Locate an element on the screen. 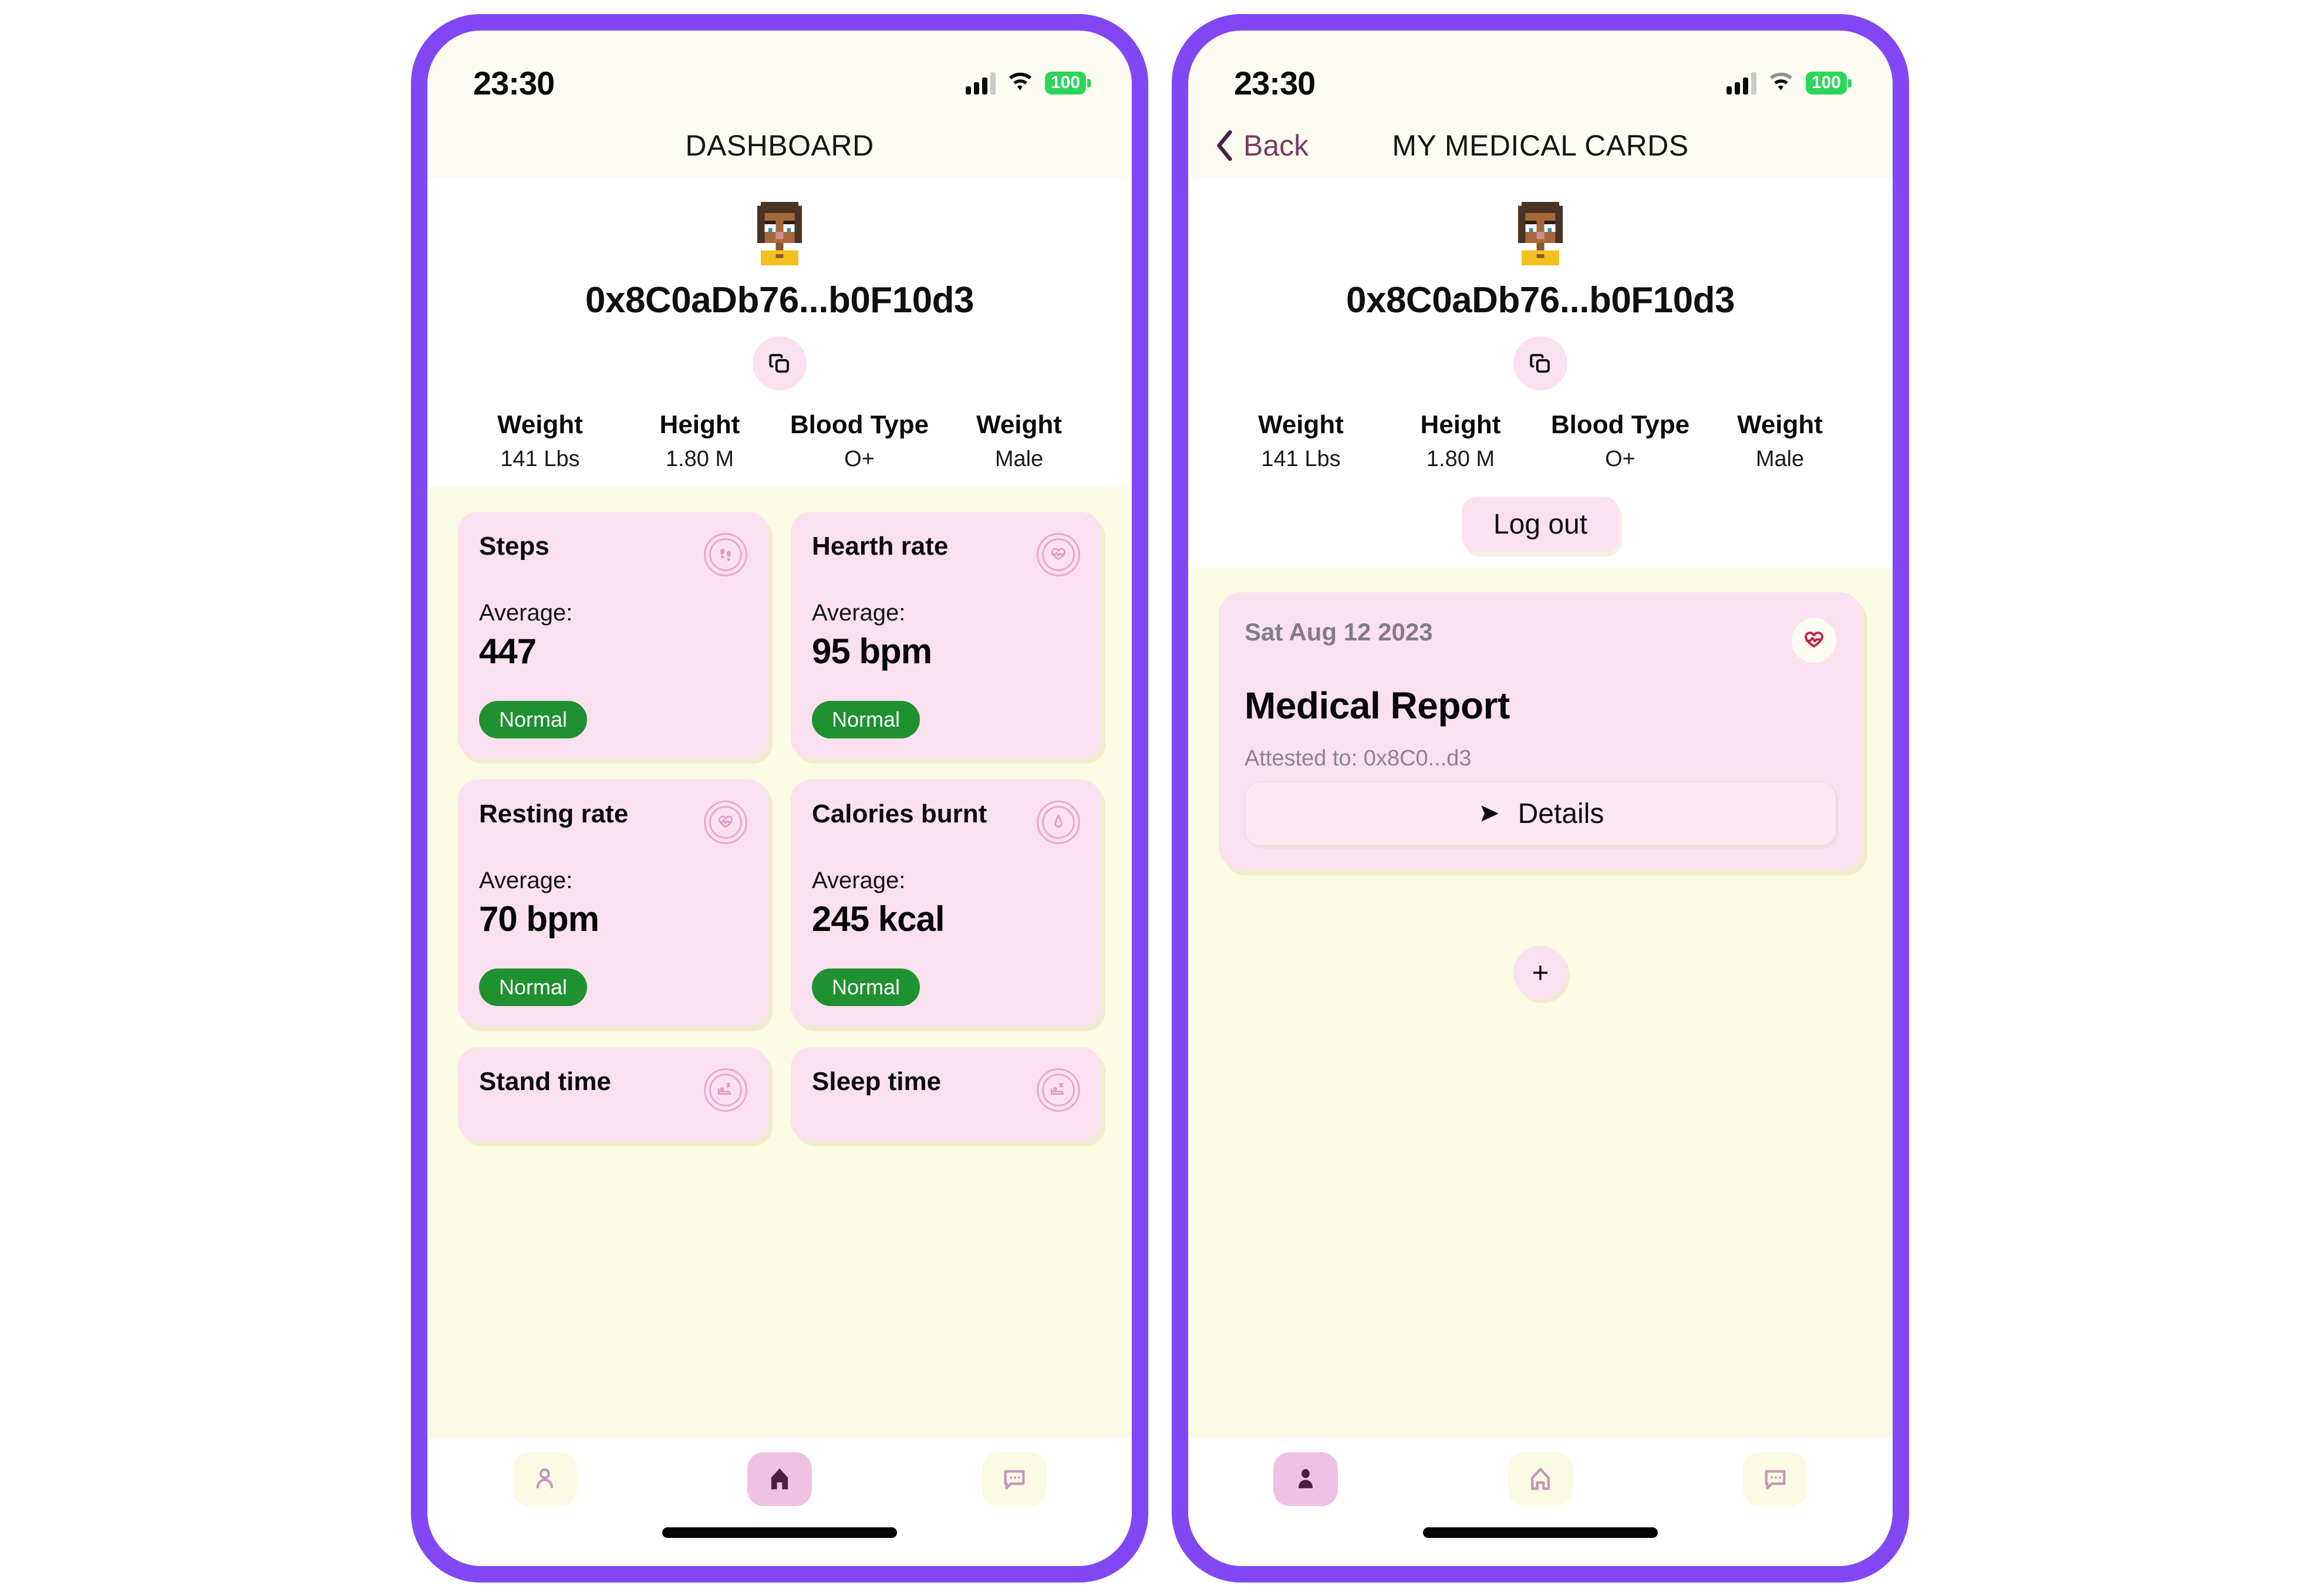  logout-button: Log out is located at coordinates (1540, 524).